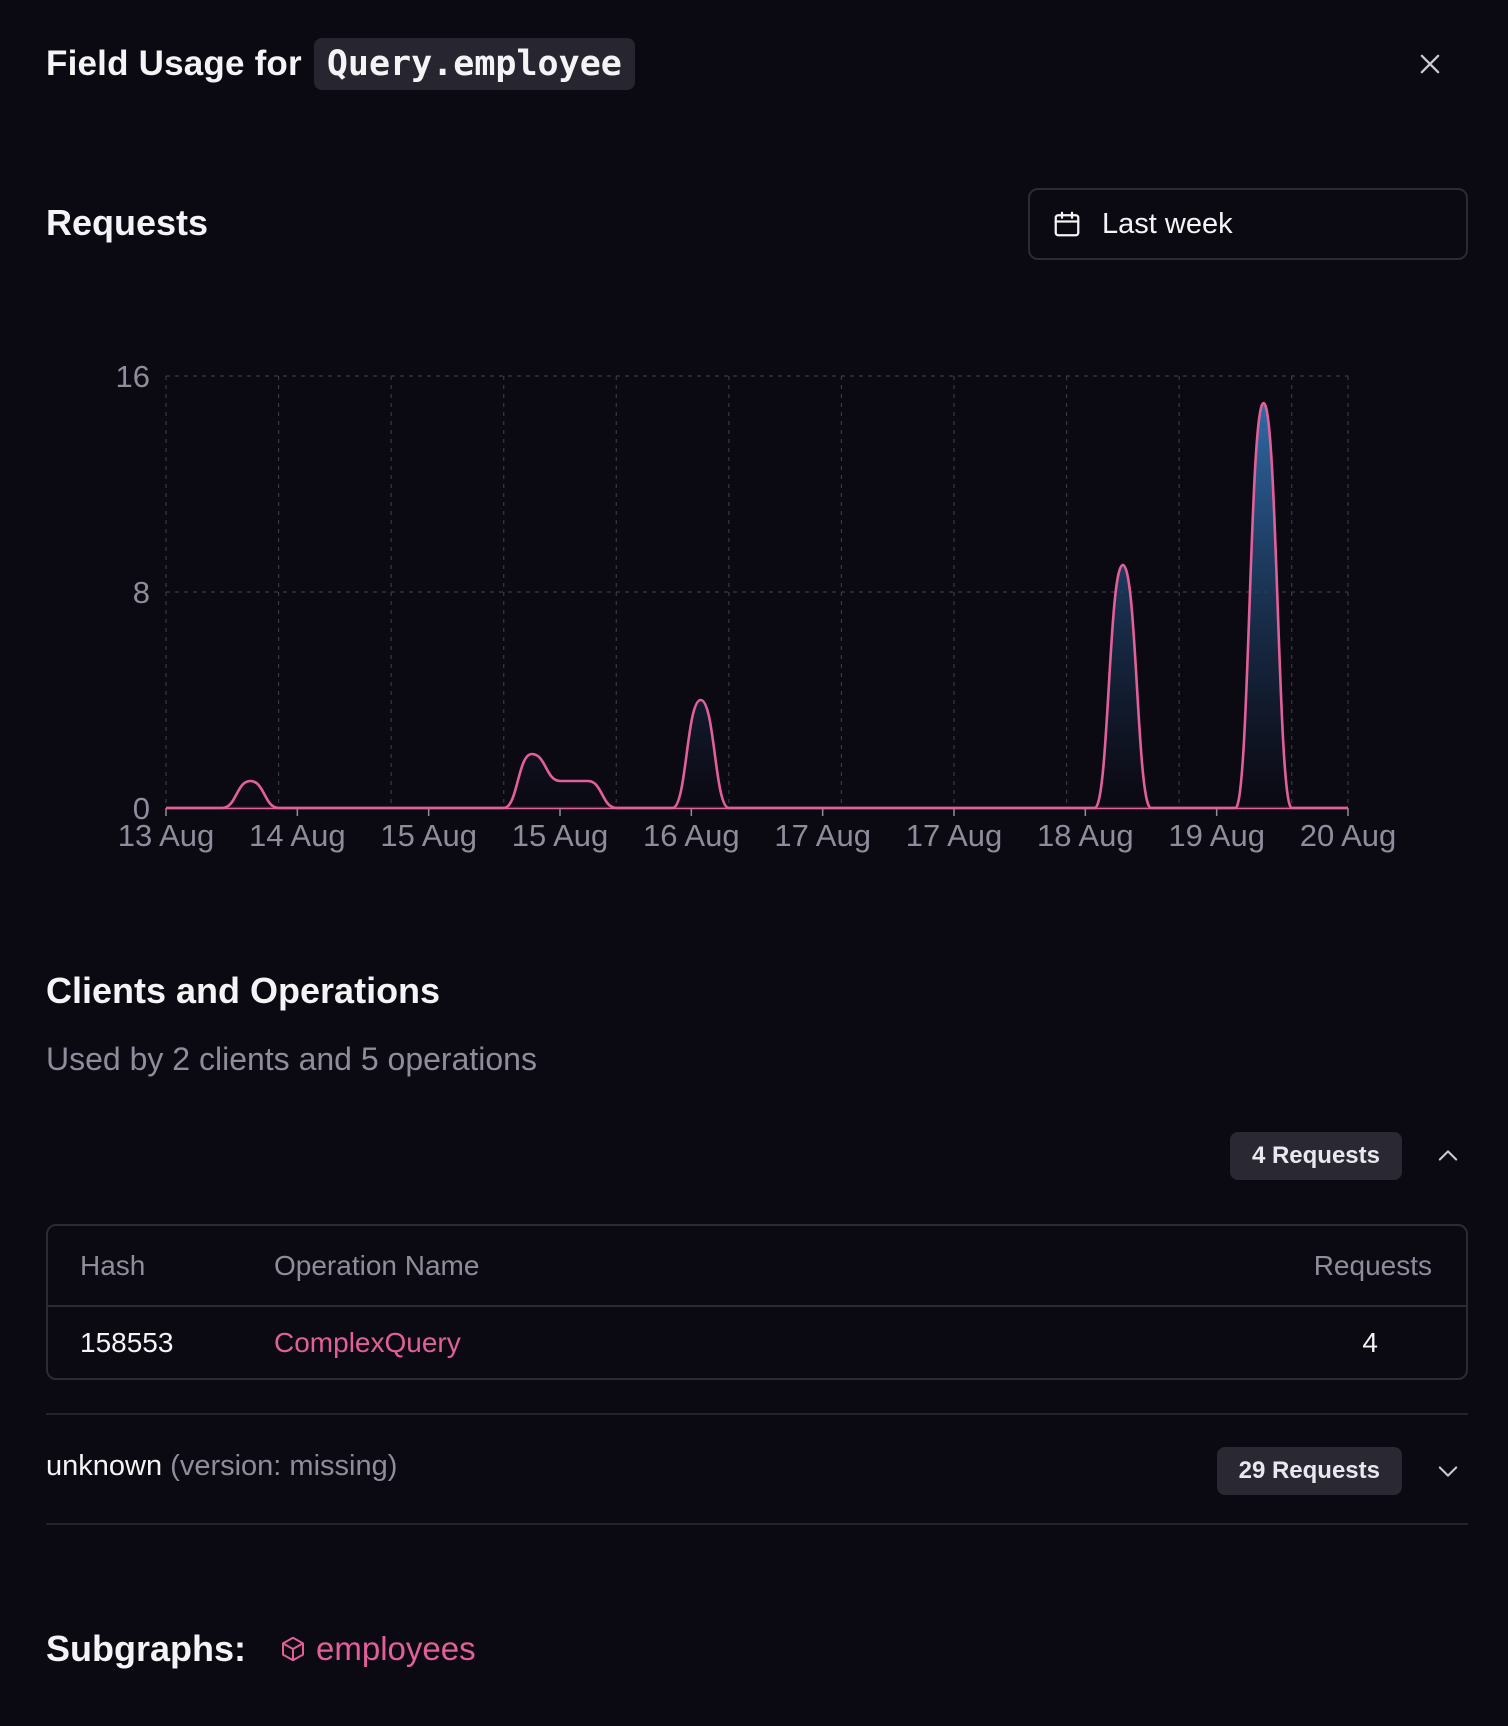 The height and width of the screenshot is (1726, 1508). I want to click on chevron-up-icon, so click(1448, 1156).